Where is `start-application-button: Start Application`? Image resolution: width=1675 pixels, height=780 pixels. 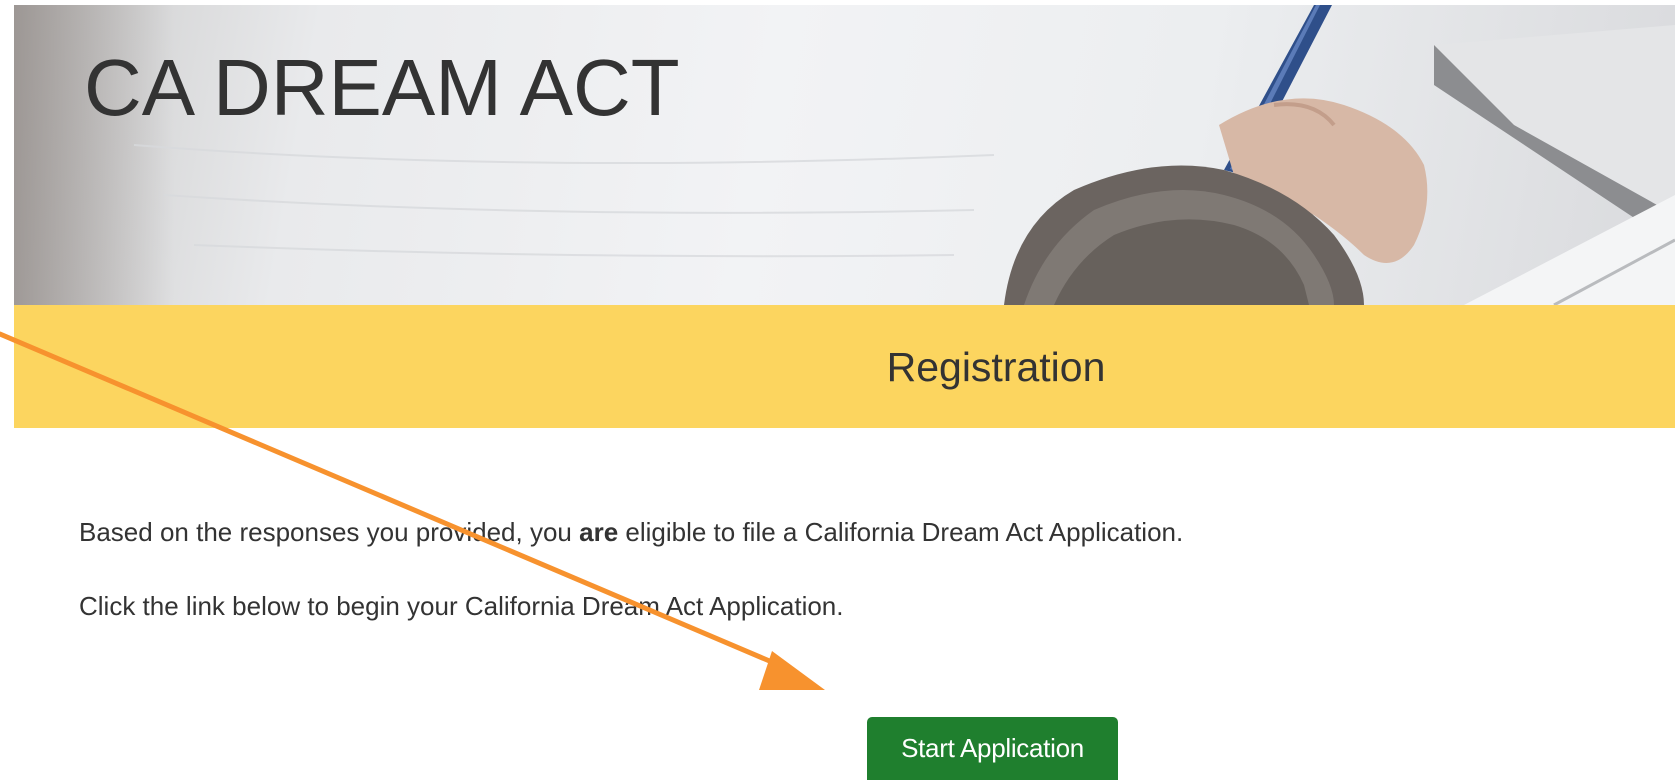 start-application-button: Start Application is located at coordinates (992, 748).